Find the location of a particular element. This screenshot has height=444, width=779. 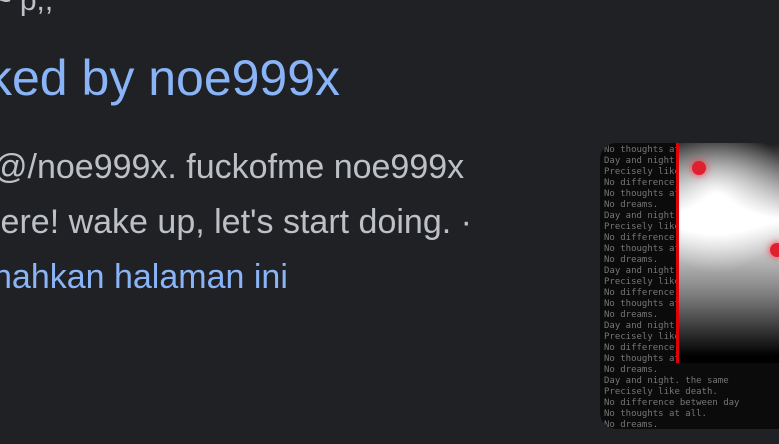

thumbnail-text-line: No difference between day is located at coordinates (672, 403).